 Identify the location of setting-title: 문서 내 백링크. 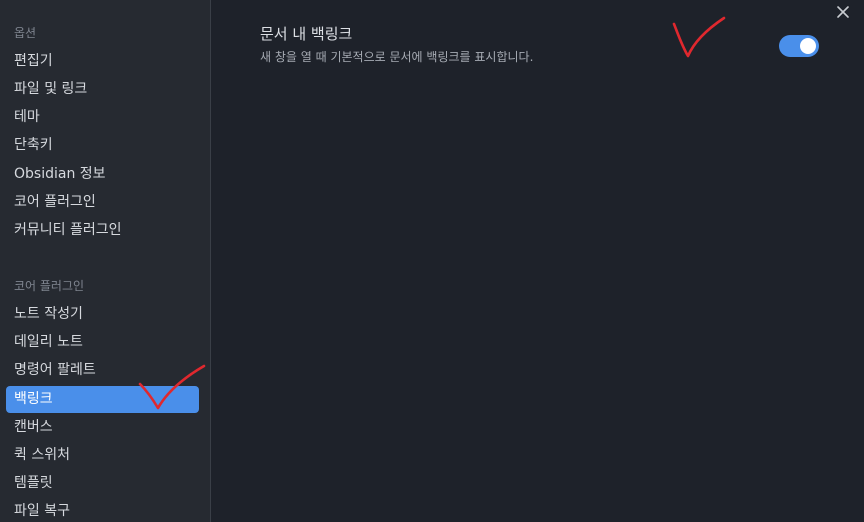
(306, 34).